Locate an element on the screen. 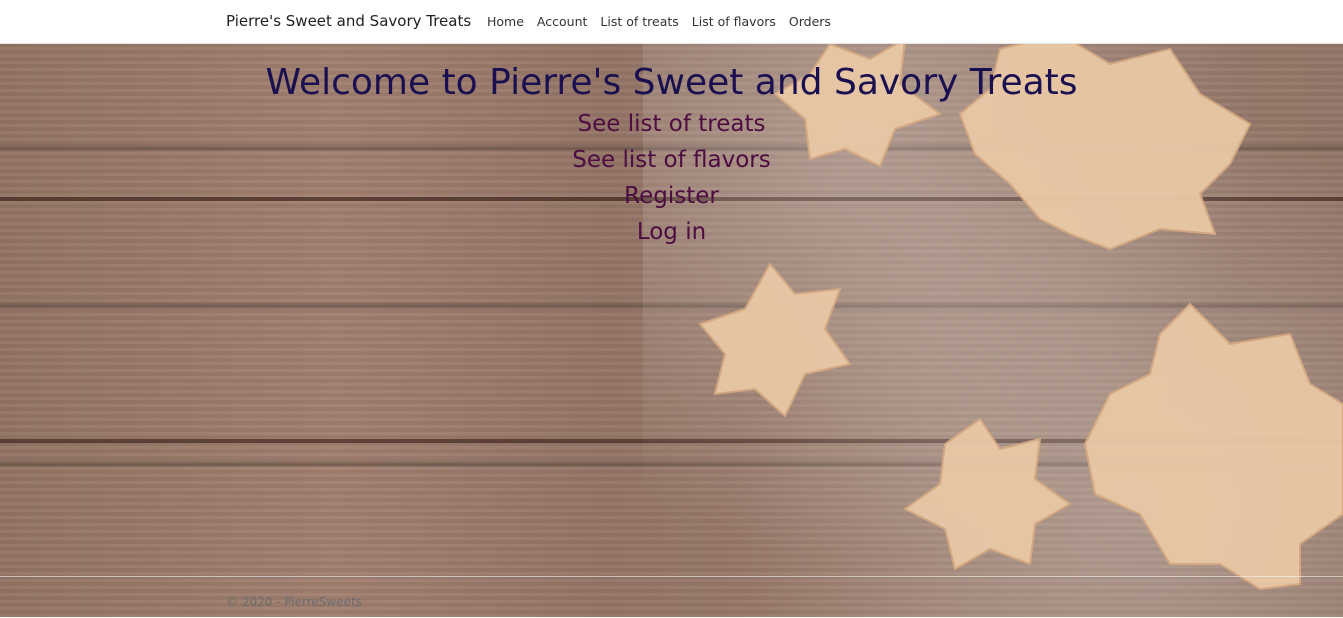  log-in-link: Log in is located at coordinates (671, 232).